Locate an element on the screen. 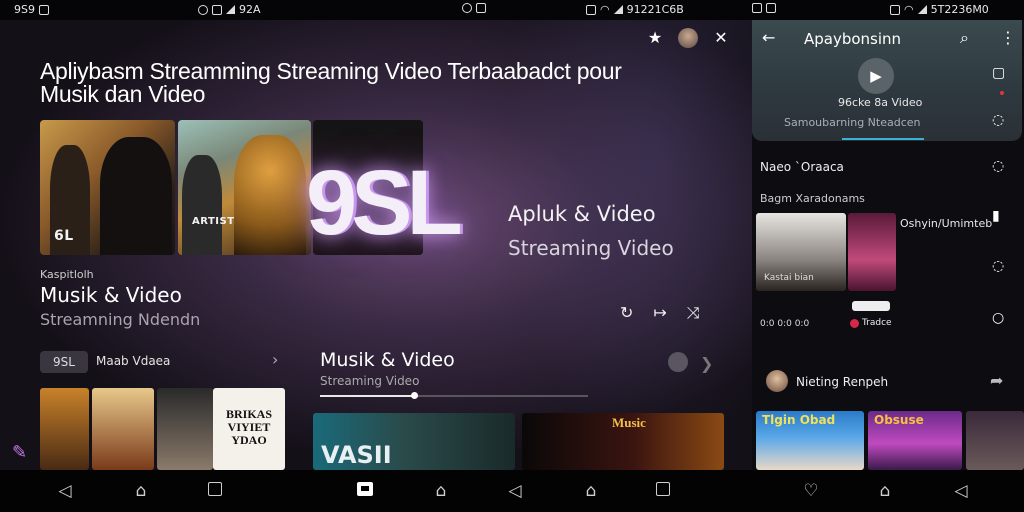  top-actions: ★ ✕ is located at coordinates (688, 38).